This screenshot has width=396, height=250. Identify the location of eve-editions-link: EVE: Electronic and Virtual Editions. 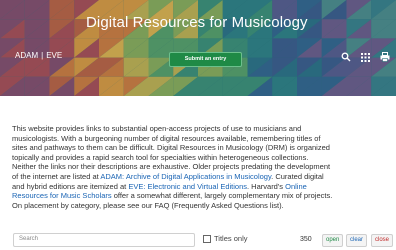
(187, 186).